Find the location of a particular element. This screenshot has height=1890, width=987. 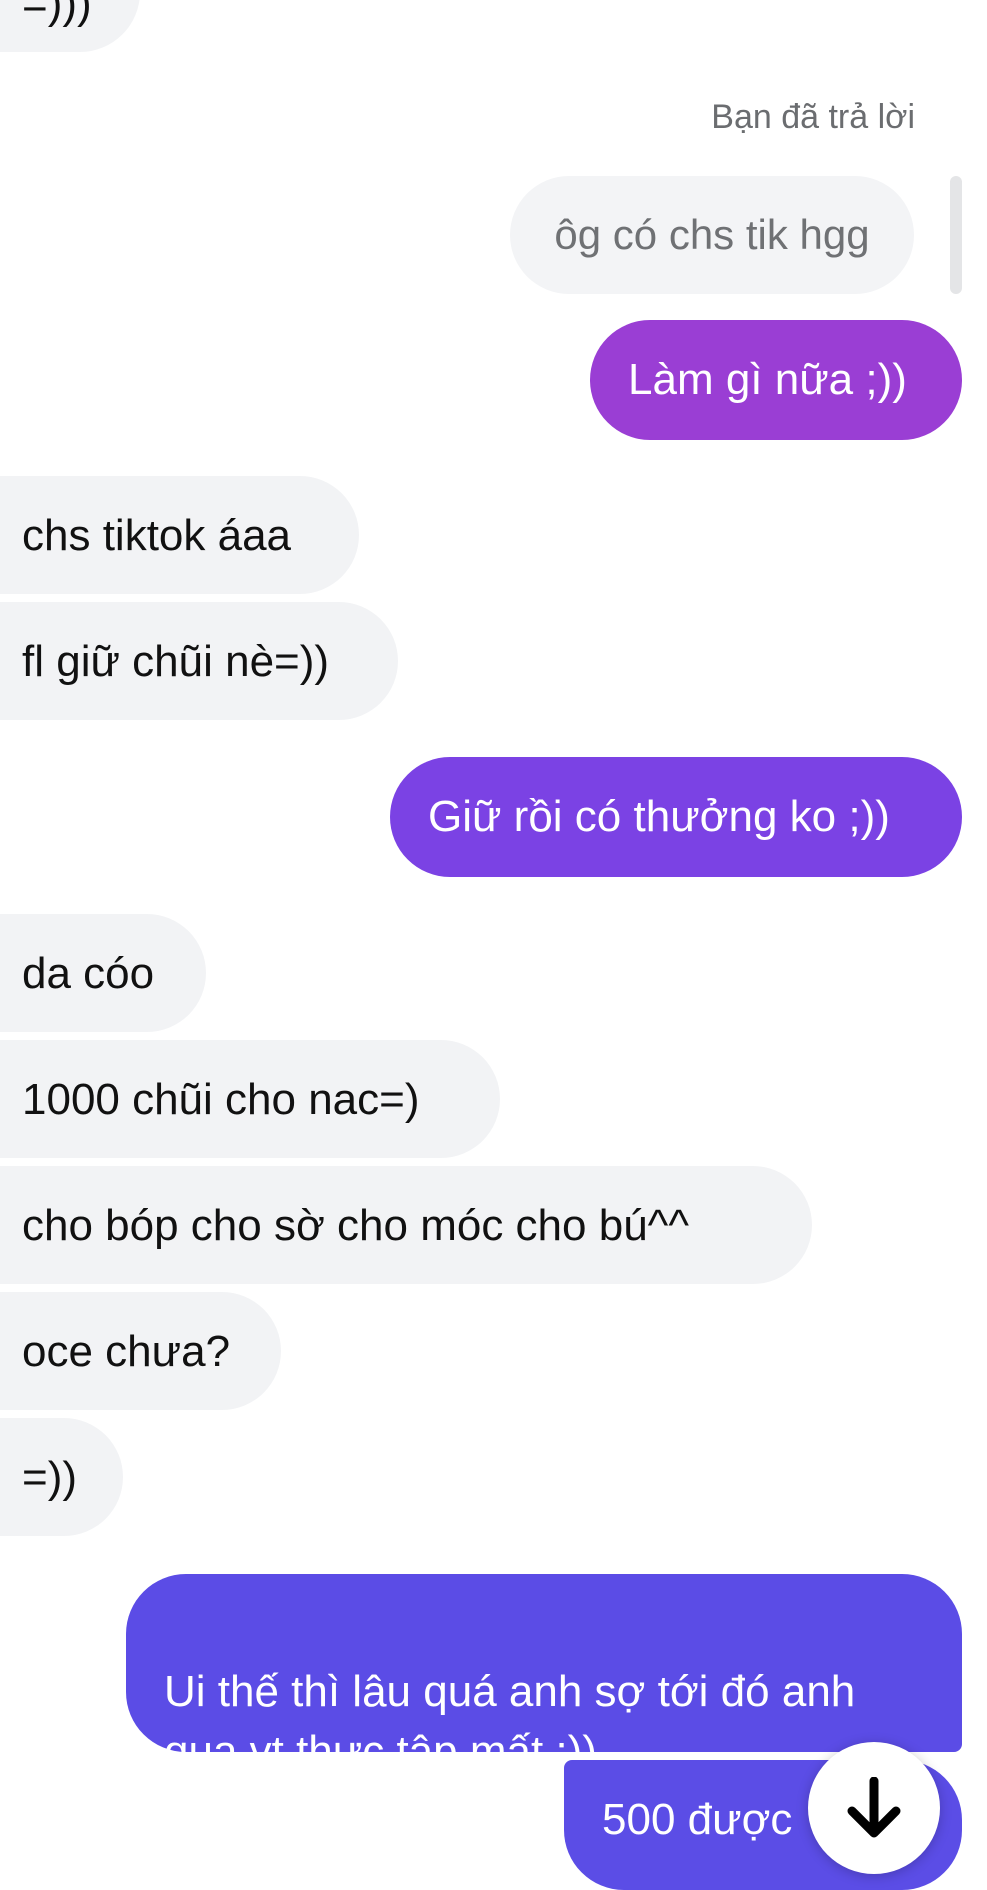

message-bubble-incoming: da cóo is located at coordinates (103, 973).